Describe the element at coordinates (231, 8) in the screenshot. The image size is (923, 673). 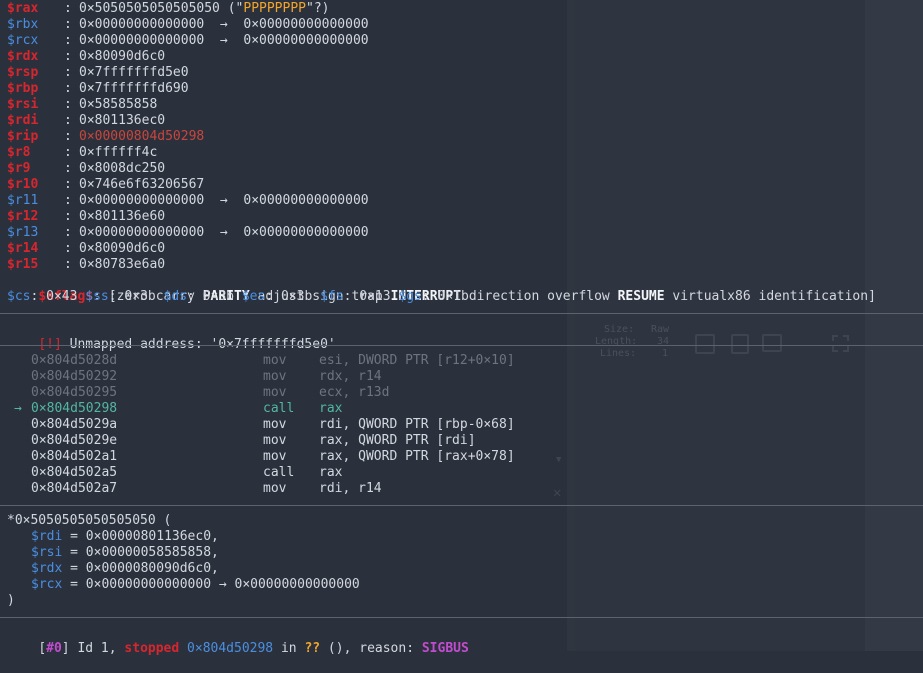
I see `register-annot-open: ("` at that location.